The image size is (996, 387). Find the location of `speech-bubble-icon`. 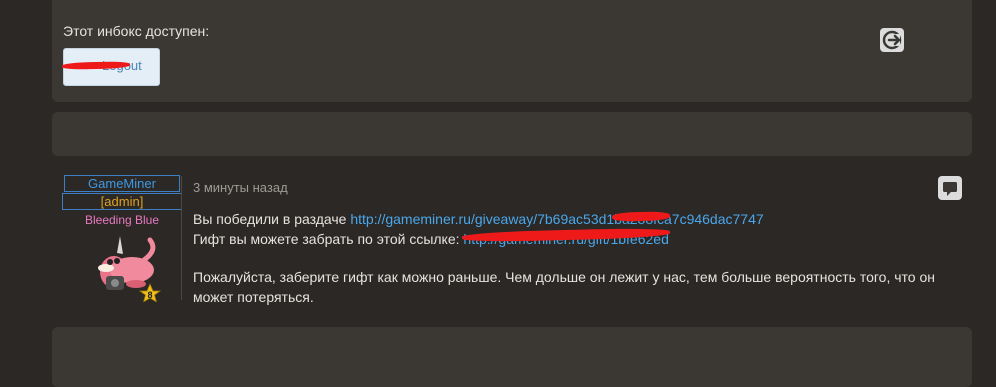

speech-bubble-icon is located at coordinates (950, 189).